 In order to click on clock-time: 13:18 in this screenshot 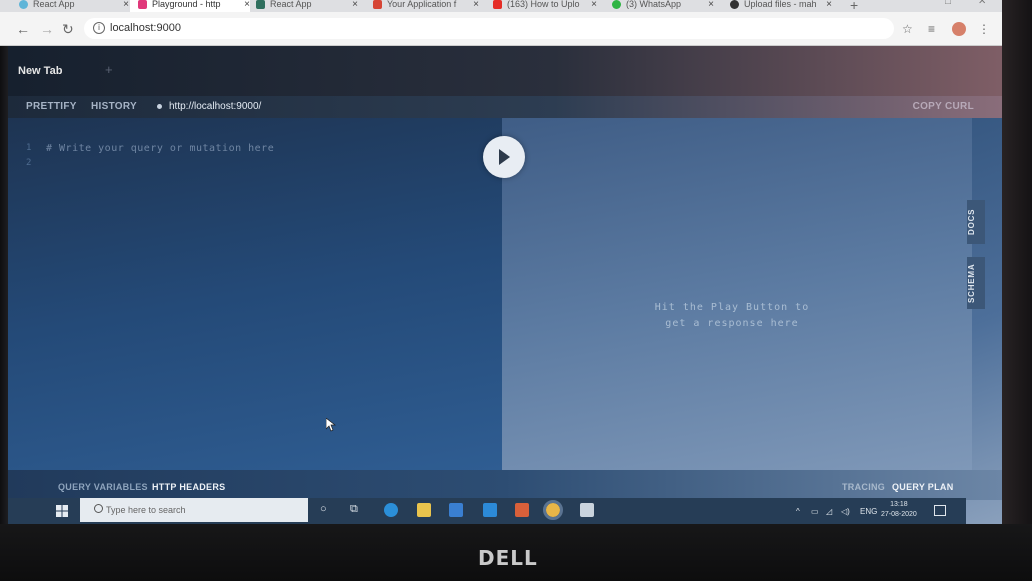, I will do `click(899, 504)`.